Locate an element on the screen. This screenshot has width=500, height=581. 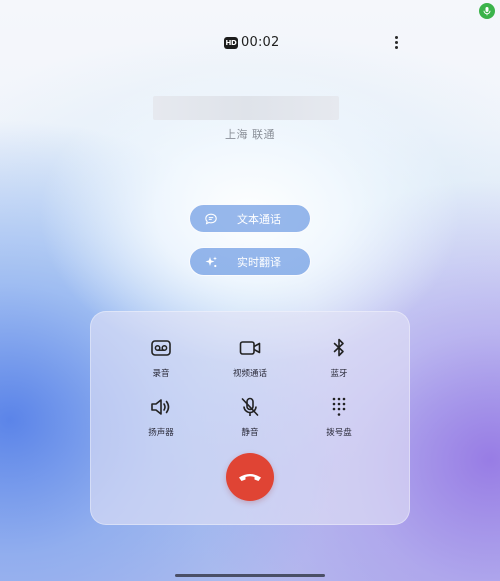
end-call-button is located at coordinates (250, 477).